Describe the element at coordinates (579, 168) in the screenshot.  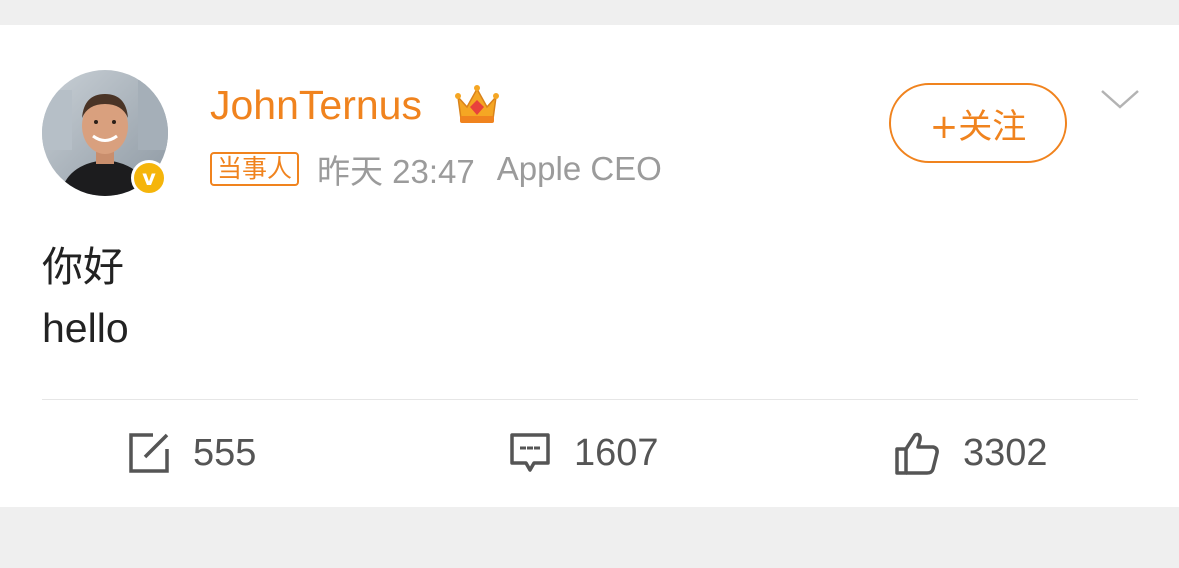
I see `post-source: Apple CEO` at that location.